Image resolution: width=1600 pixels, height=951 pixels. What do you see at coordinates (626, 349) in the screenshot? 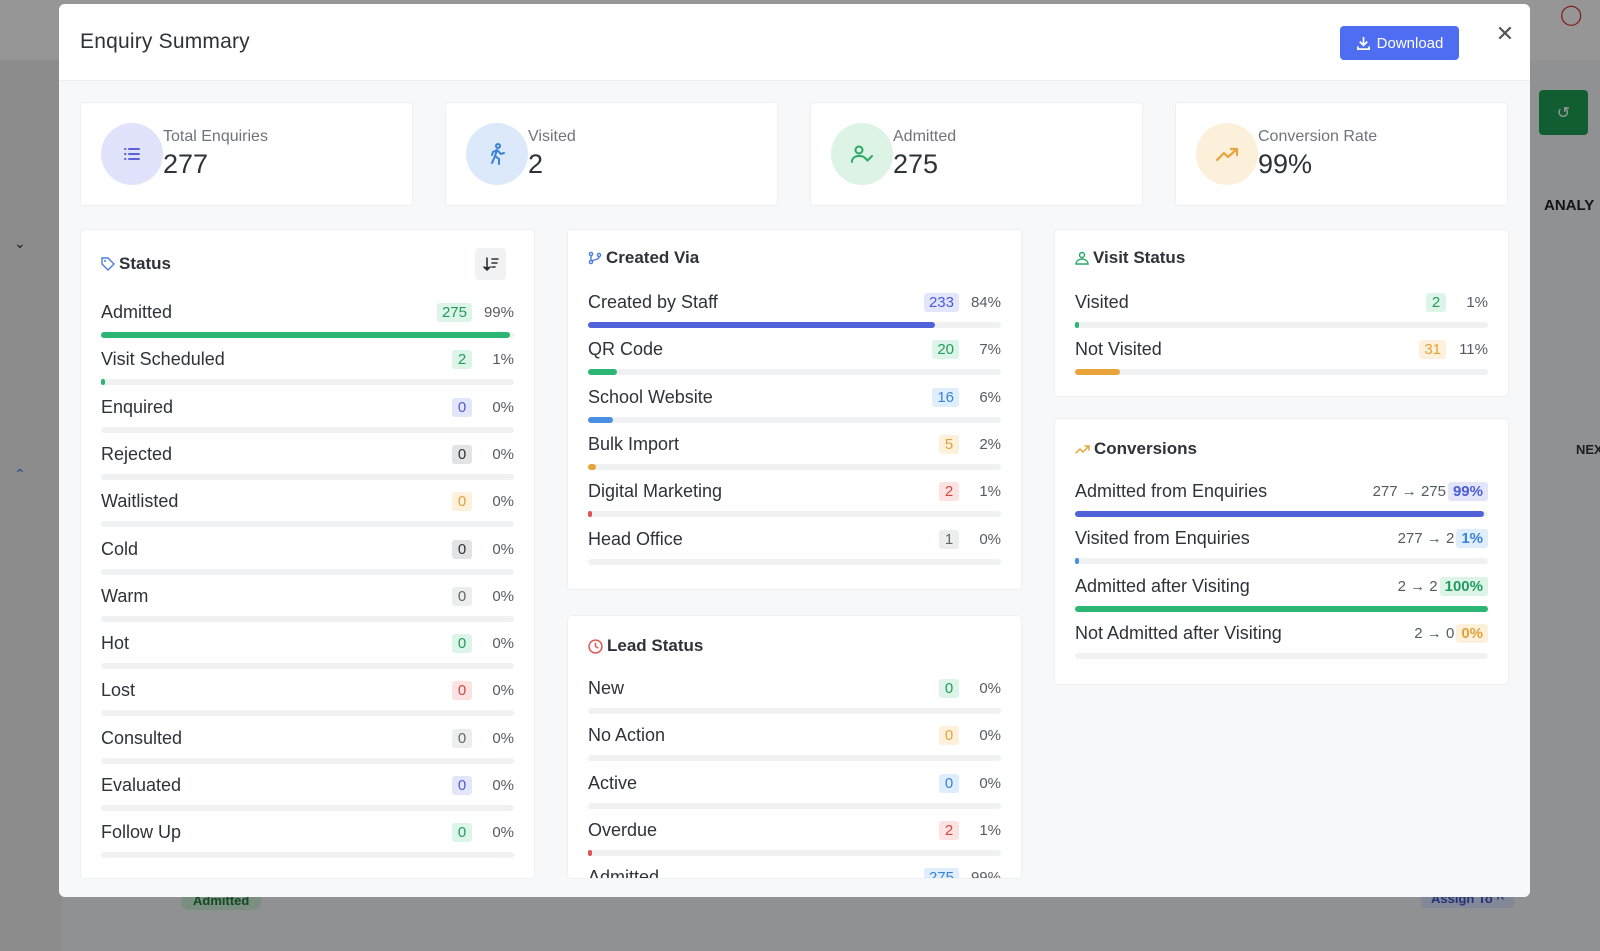
I see `row-label: QR Code` at bounding box center [626, 349].